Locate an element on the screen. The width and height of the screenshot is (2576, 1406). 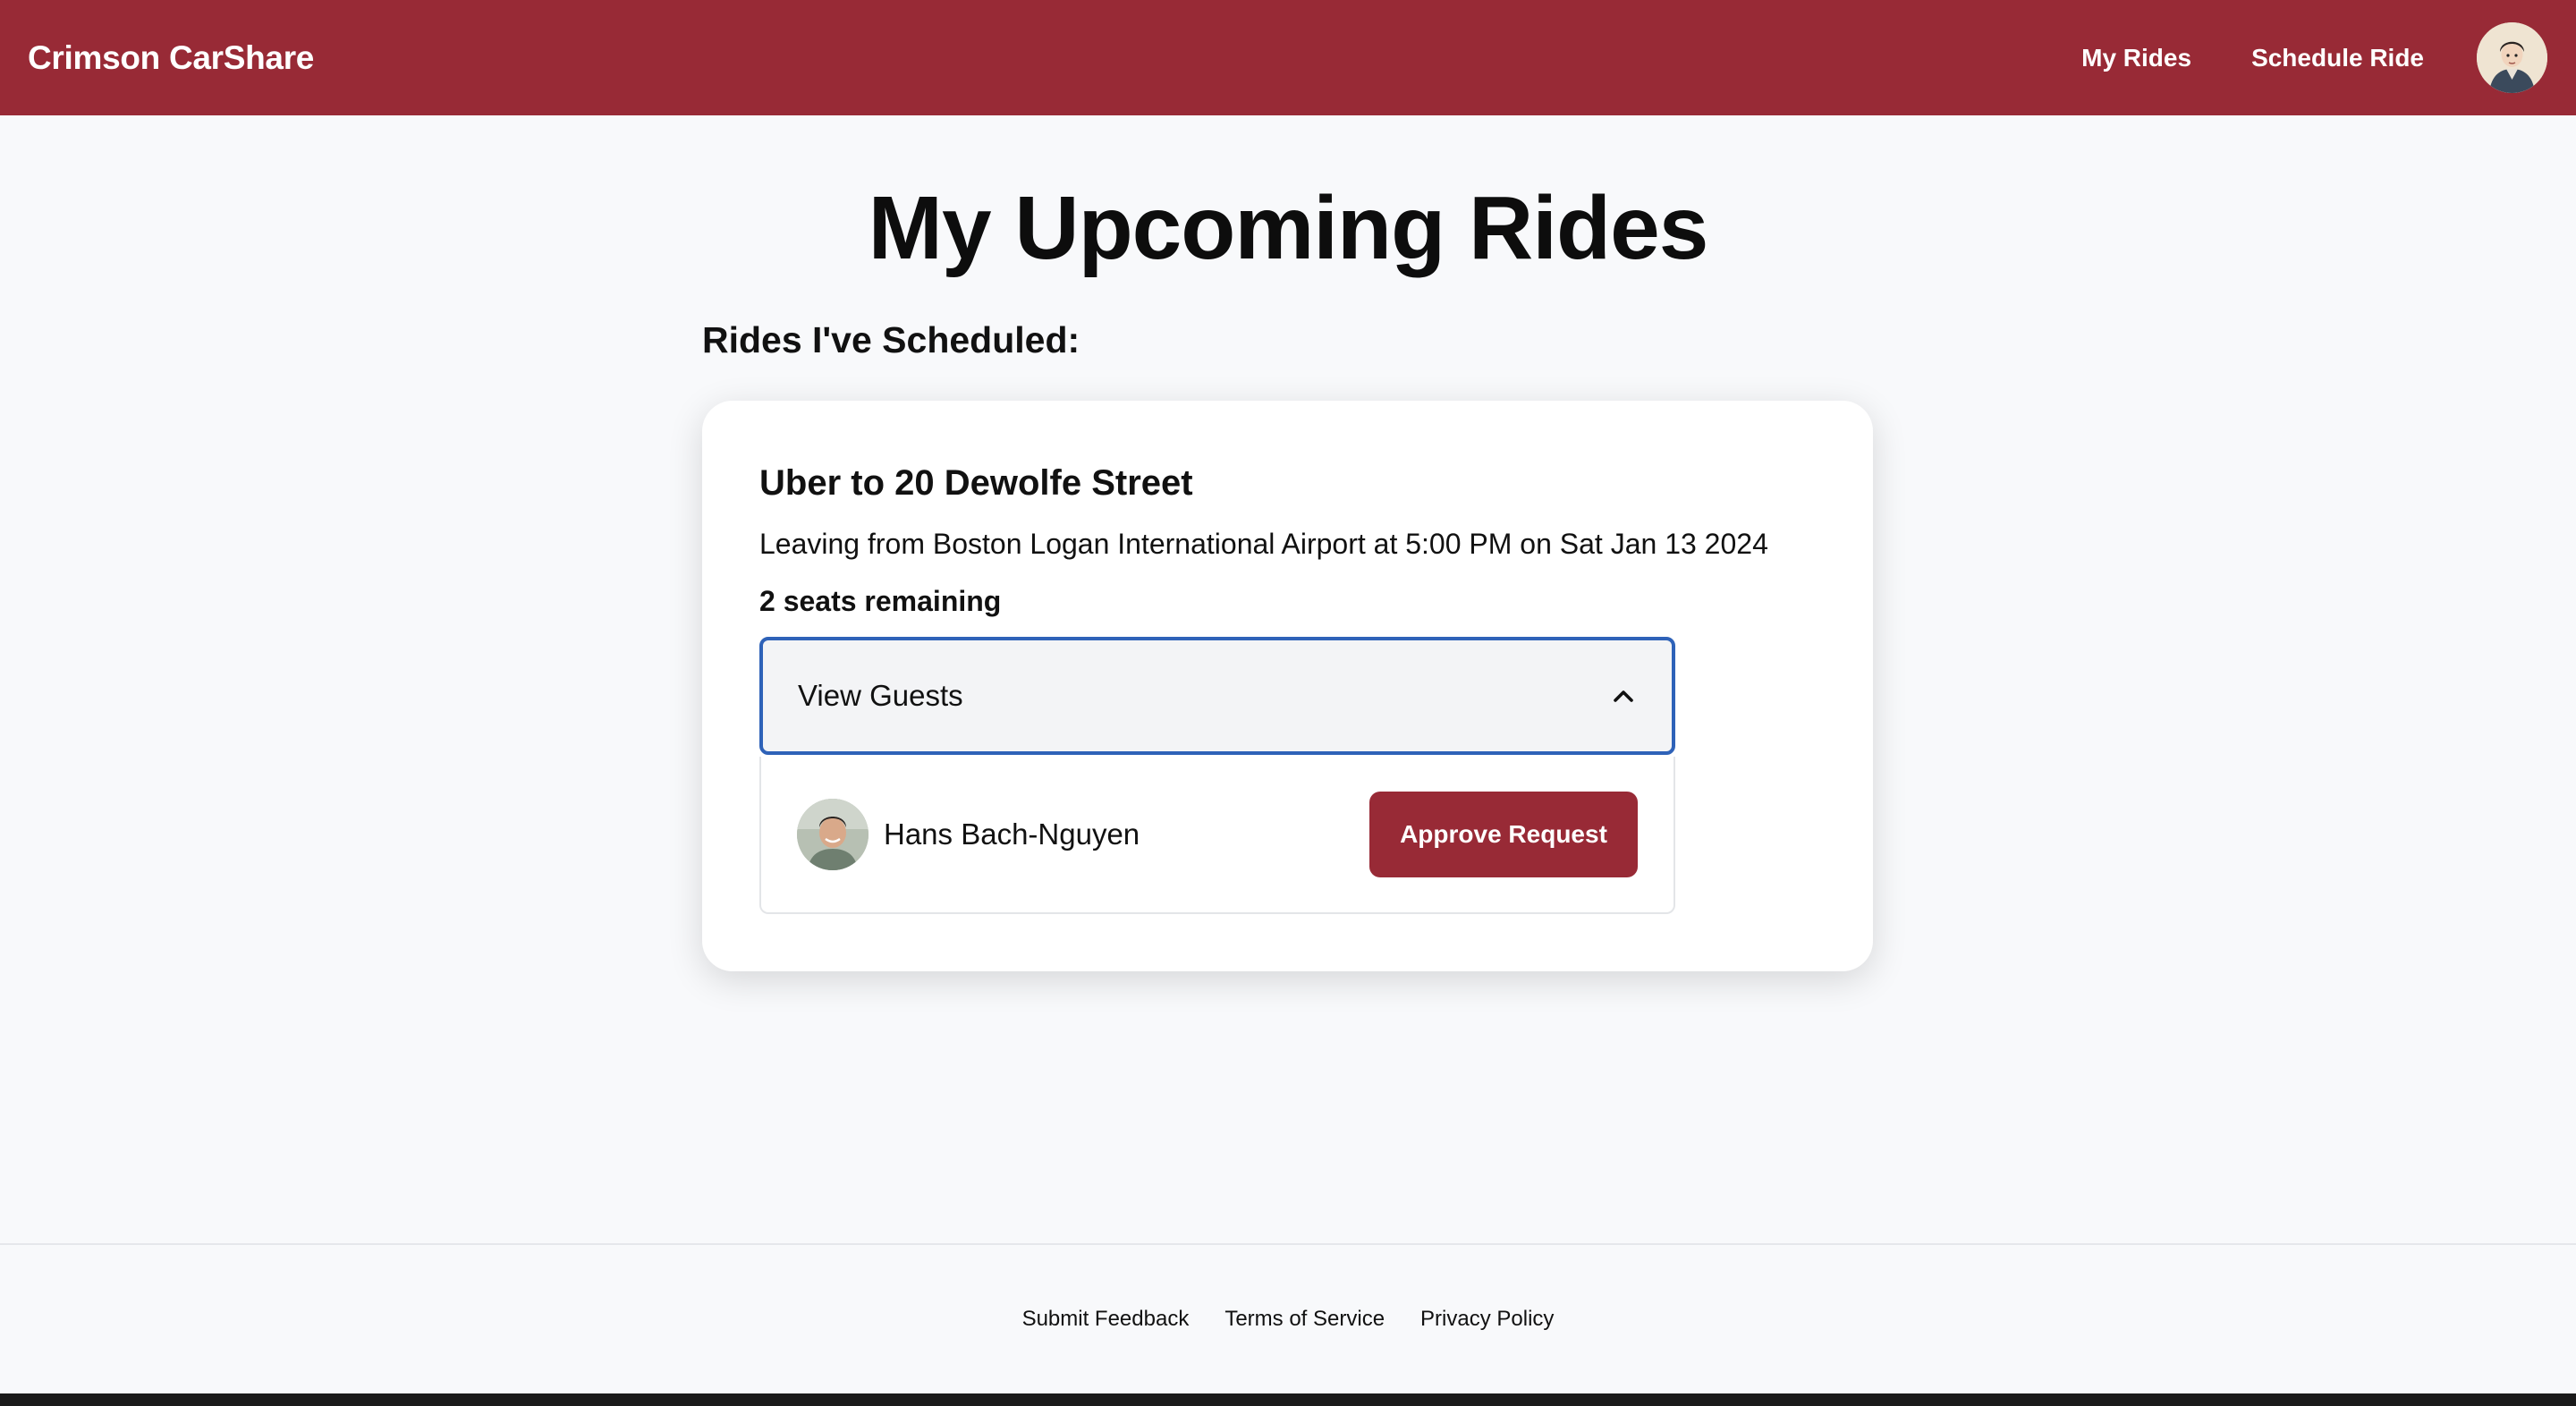
nav-menu: My Rides Schedule Ride is located at coordinates (2284, 58).